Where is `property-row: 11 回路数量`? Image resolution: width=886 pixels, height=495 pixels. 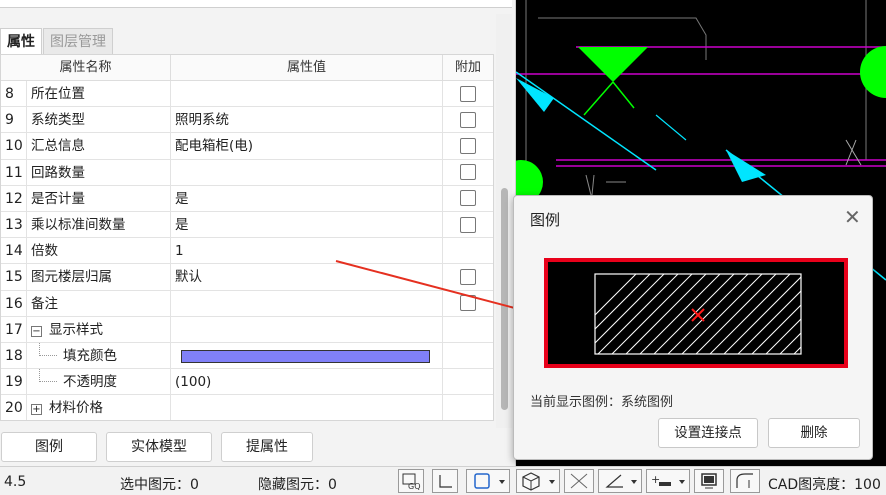 property-row: 11 回路数量 is located at coordinates (247, 172).